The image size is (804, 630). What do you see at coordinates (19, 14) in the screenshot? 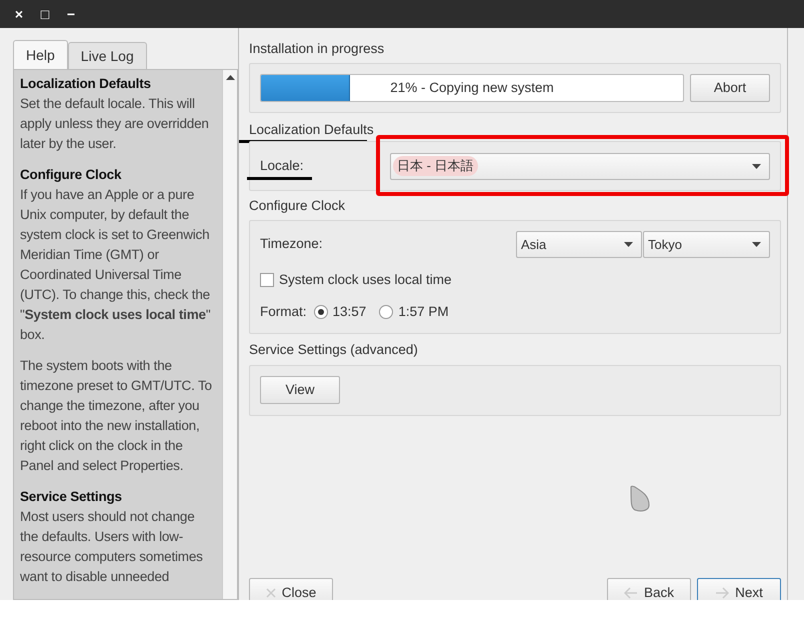
I see `close-button: ×` at bounding box center [19, 14].